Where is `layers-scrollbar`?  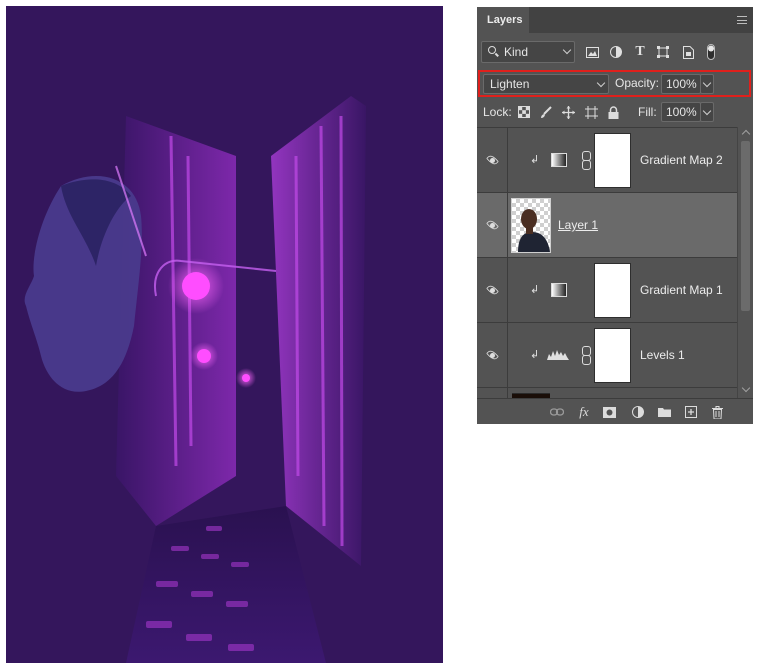
layers-scrollbar is located at coordinates (745, 262).